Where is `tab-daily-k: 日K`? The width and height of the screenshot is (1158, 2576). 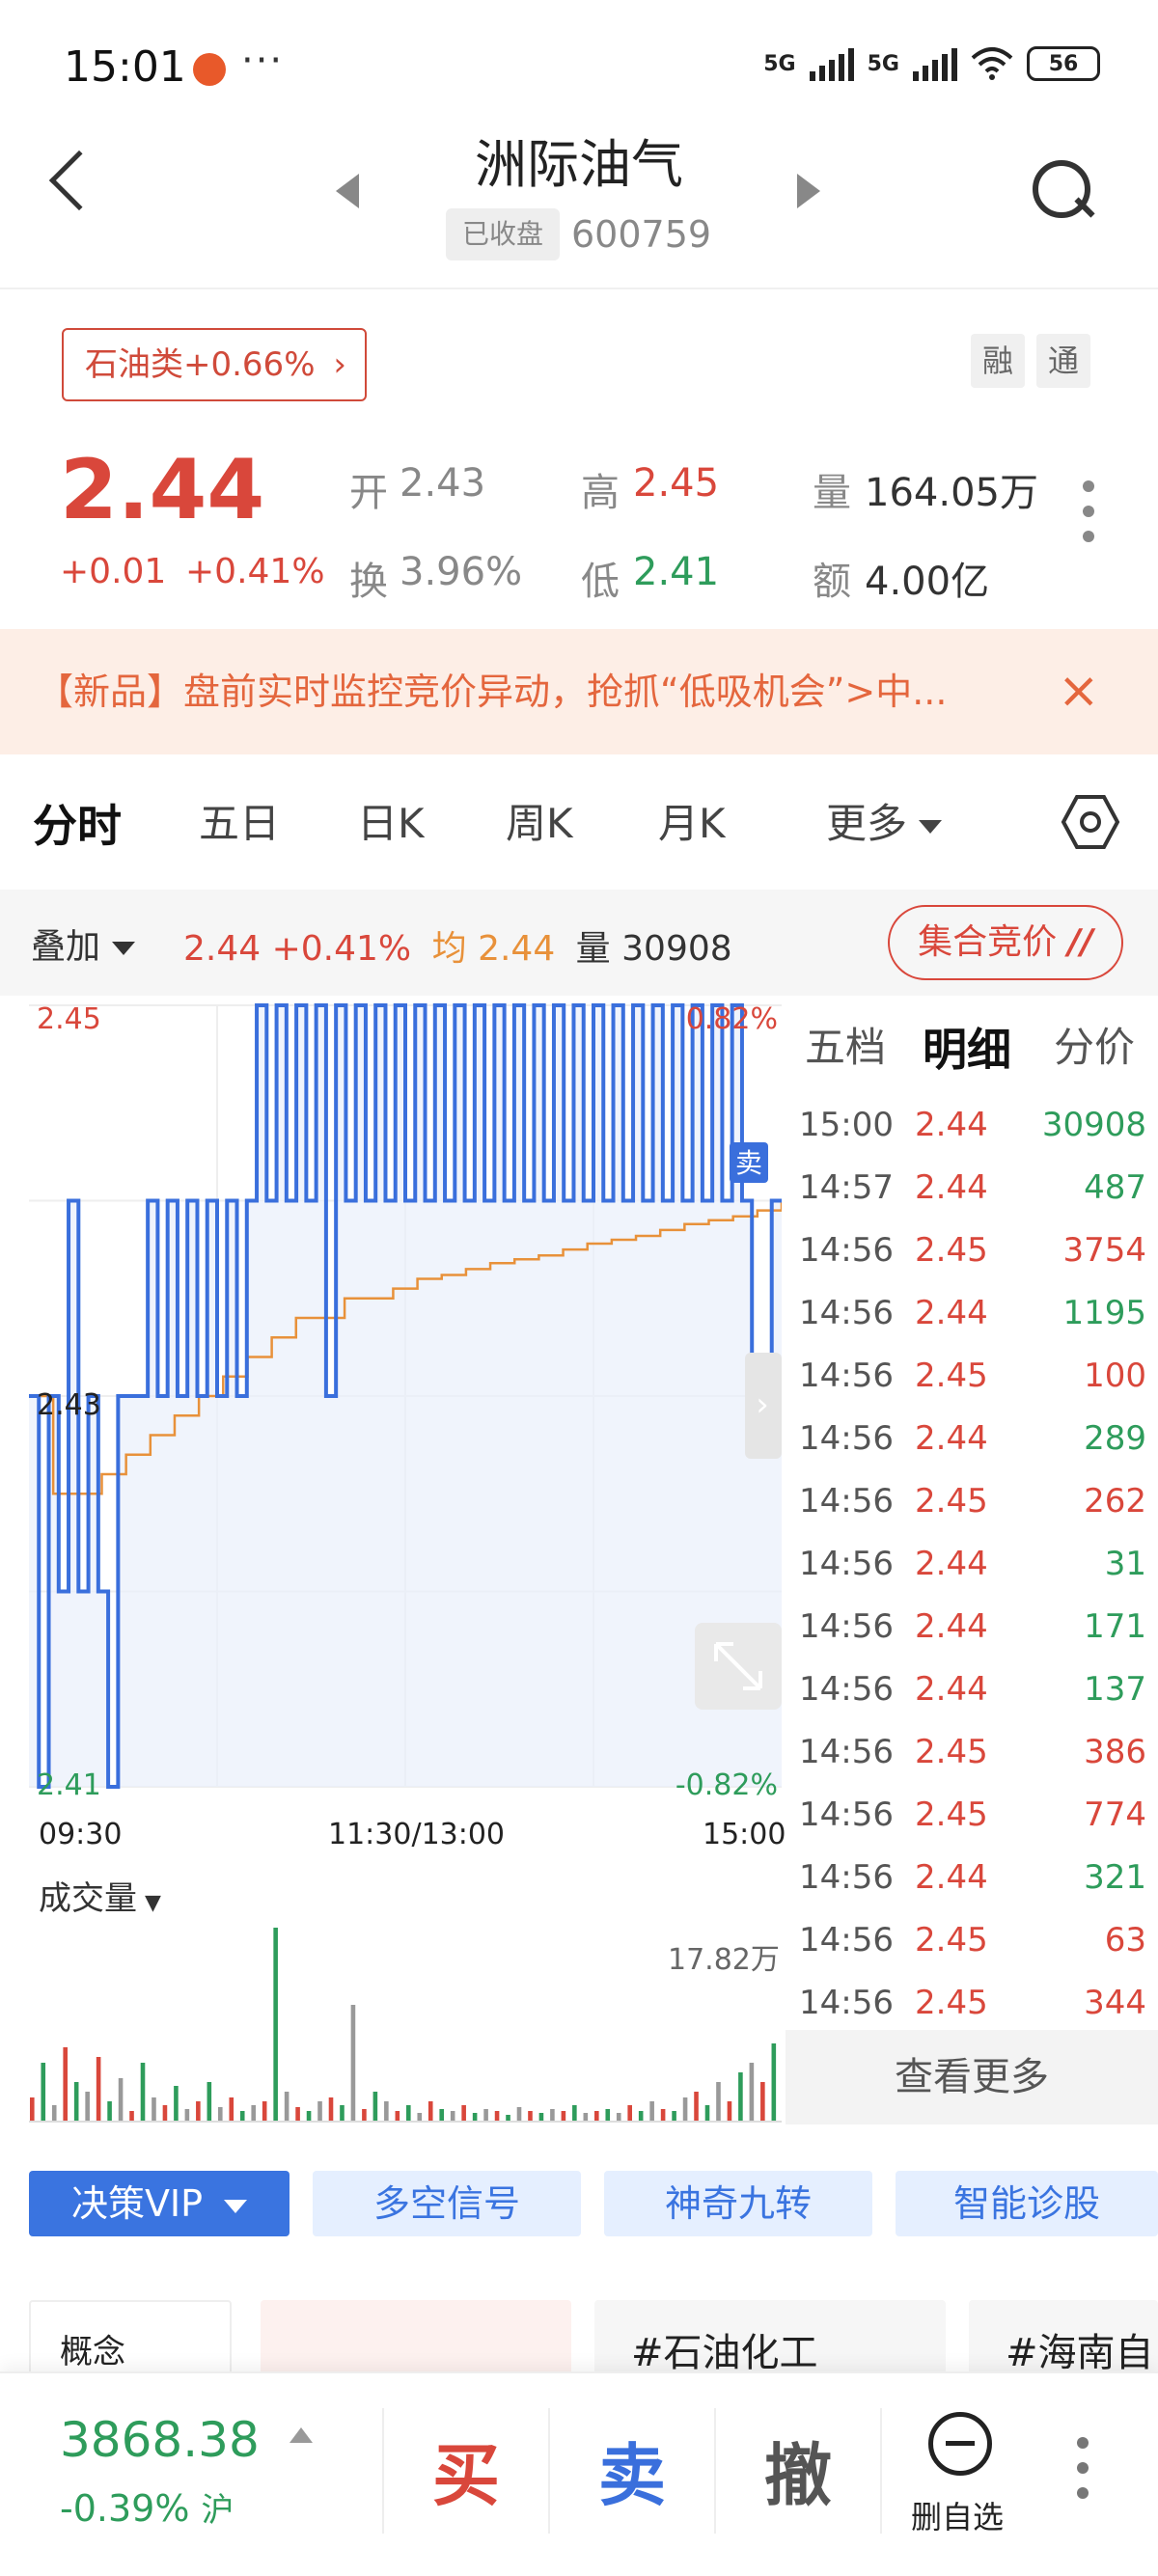 tab-daily-k: 日K is located at coordinates (391, 821).